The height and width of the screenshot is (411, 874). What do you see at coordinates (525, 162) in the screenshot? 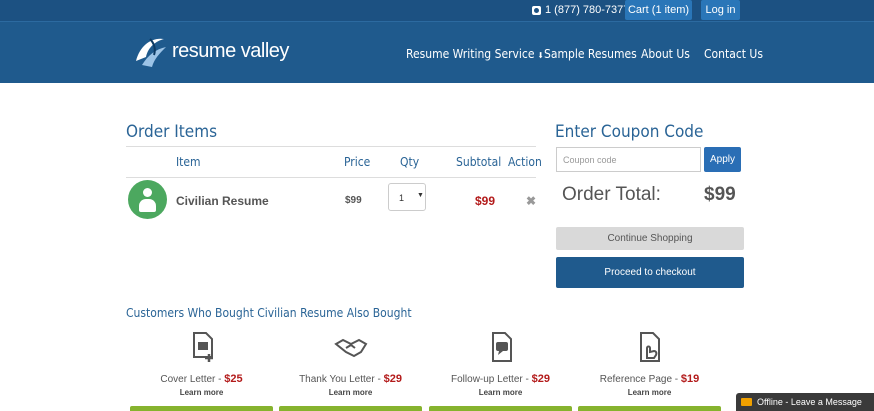
I see `column-action: Action` at bounding box center [525, 162].